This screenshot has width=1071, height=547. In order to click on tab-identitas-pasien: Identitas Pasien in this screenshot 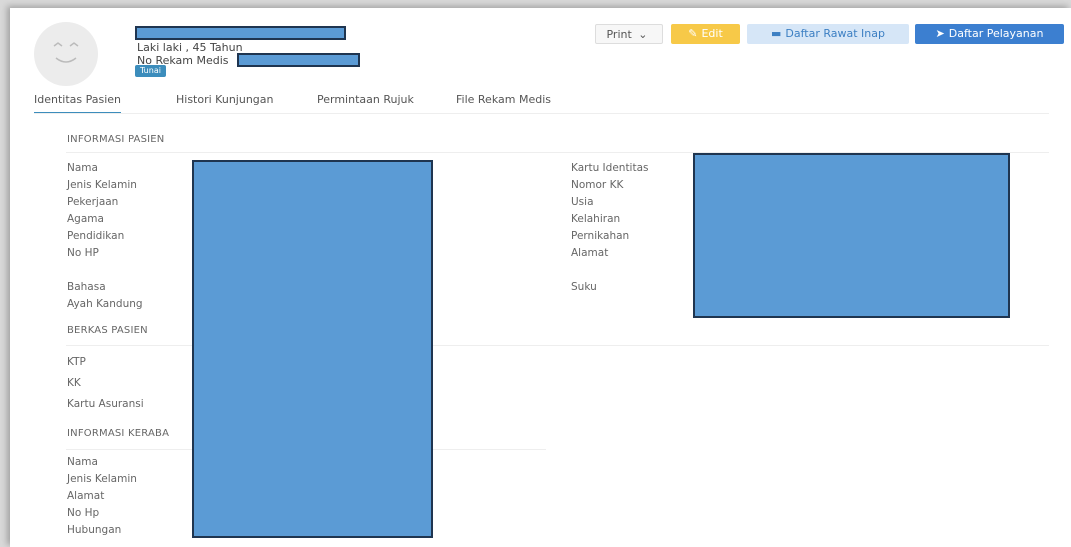, I will do `click(78, 103)`.